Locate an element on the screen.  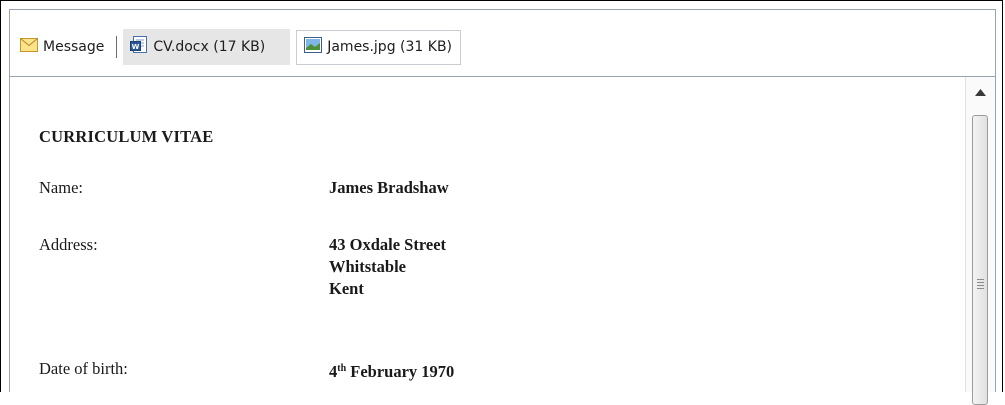
address-label: Address: is located at coordinates (68, 244).